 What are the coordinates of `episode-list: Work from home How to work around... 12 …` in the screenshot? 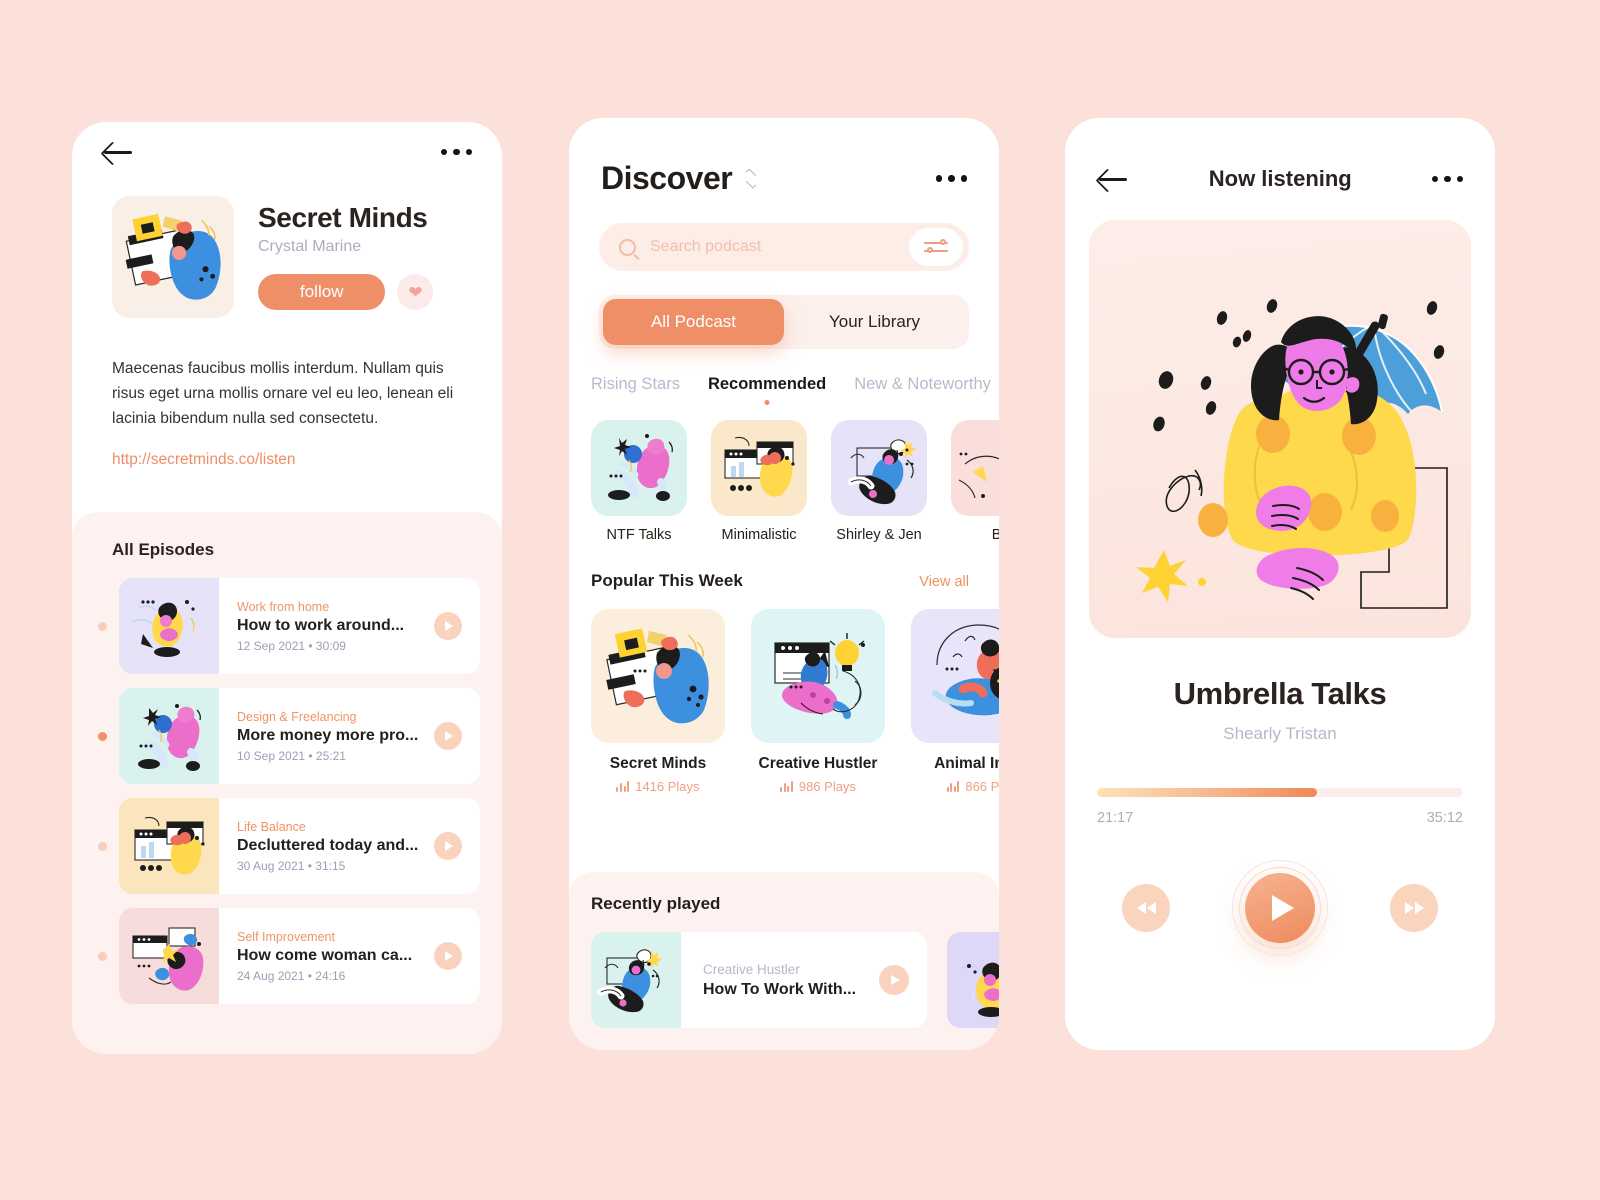 It's located at (287, 791).